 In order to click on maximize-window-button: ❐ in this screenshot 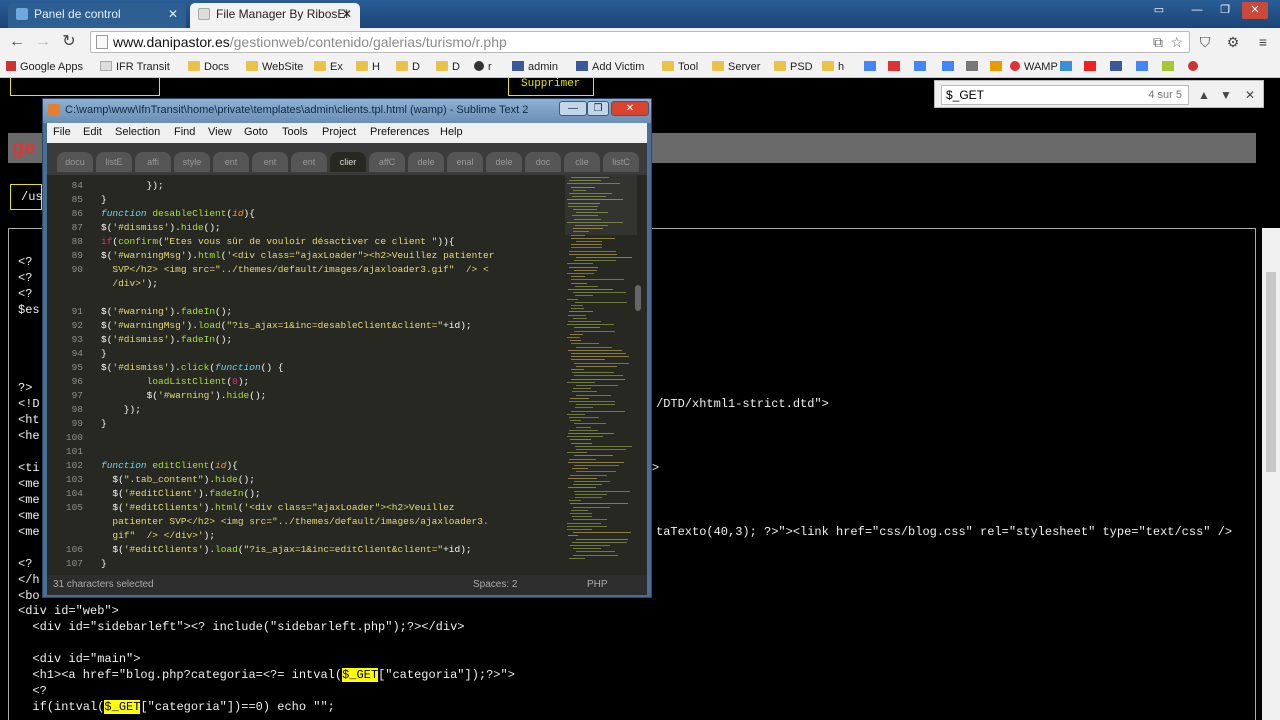, I will do `click(1225, 10)`.